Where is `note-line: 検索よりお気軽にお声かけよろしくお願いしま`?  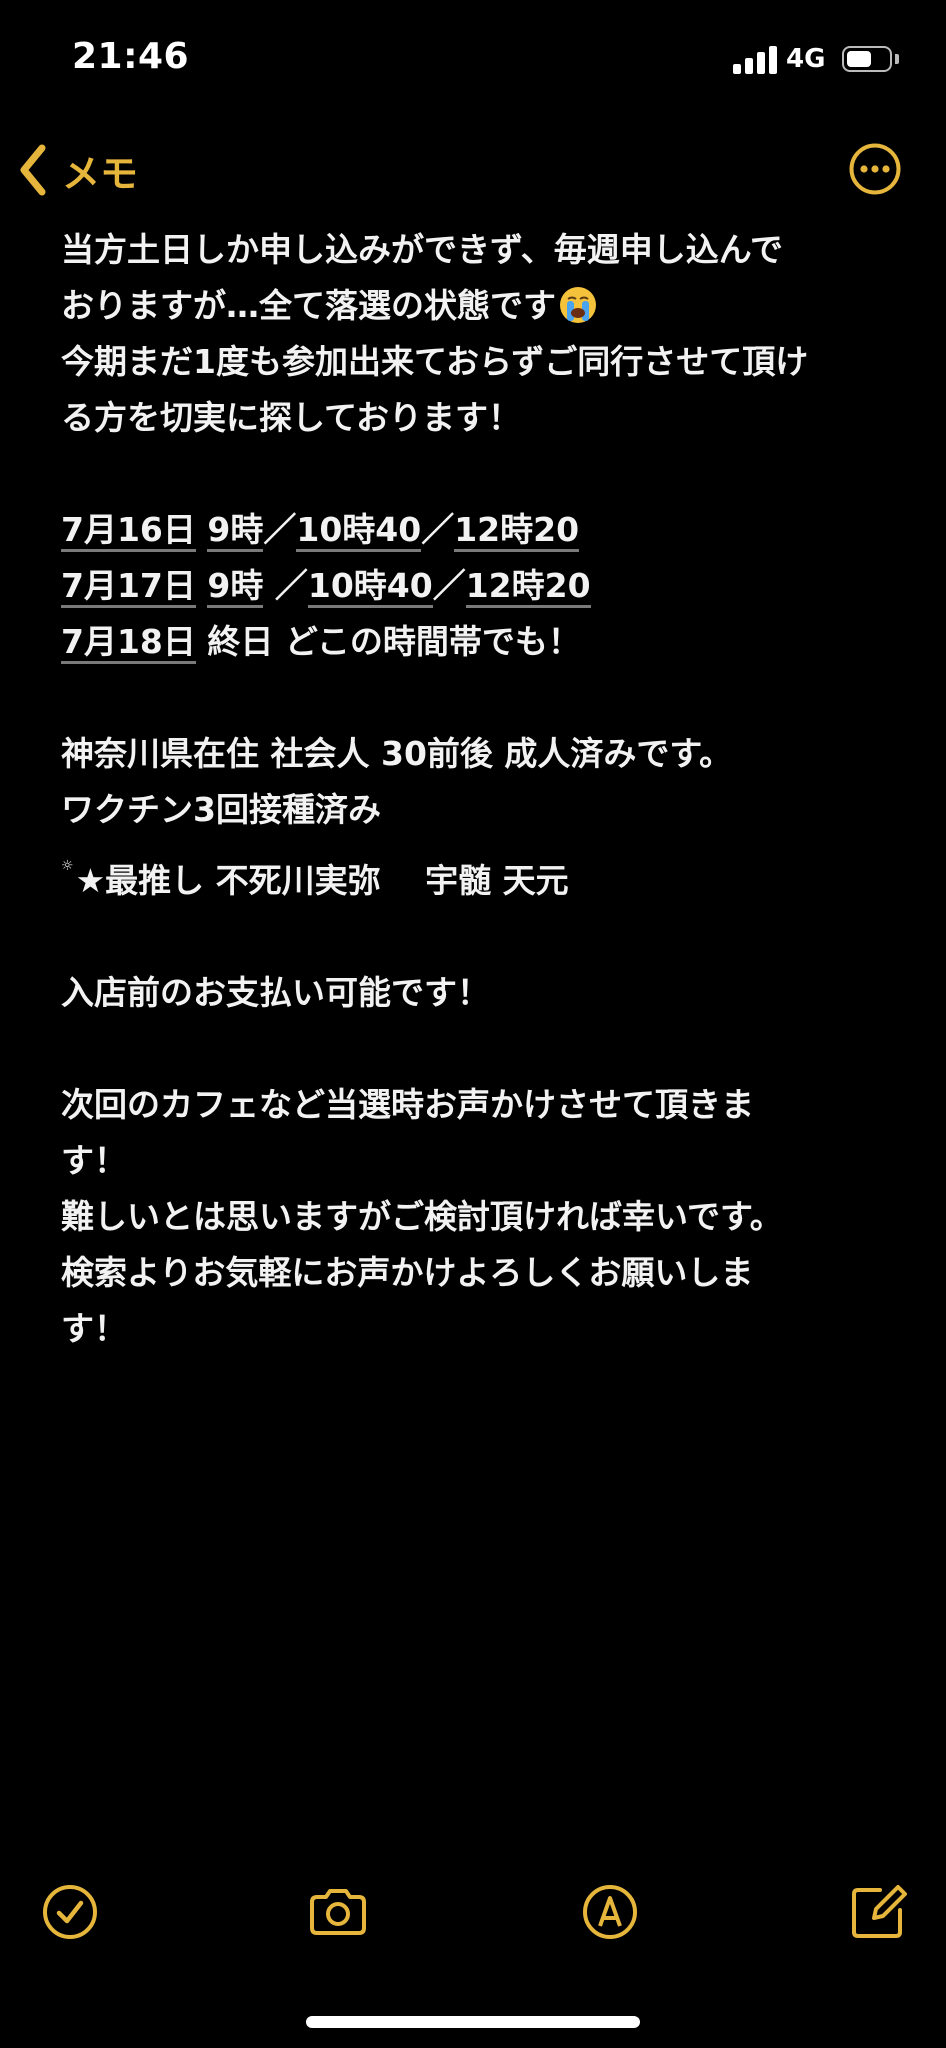 note-line: 検索よりお気軽にお声かけよろしくお願いしま is located at coordinates (476, 1273).